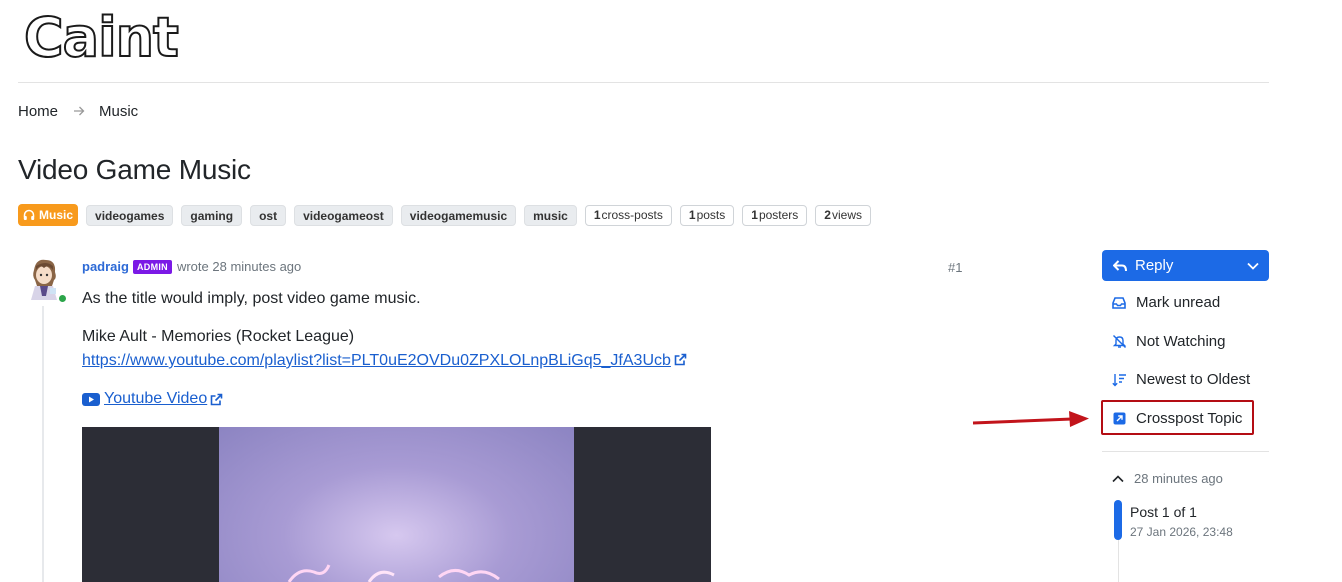 This screenshot has height=582, width=1342. What do you see at coordinates (29, 214) in the screenshot?
I see `headphones-icon` at bounding box center [29, 214].